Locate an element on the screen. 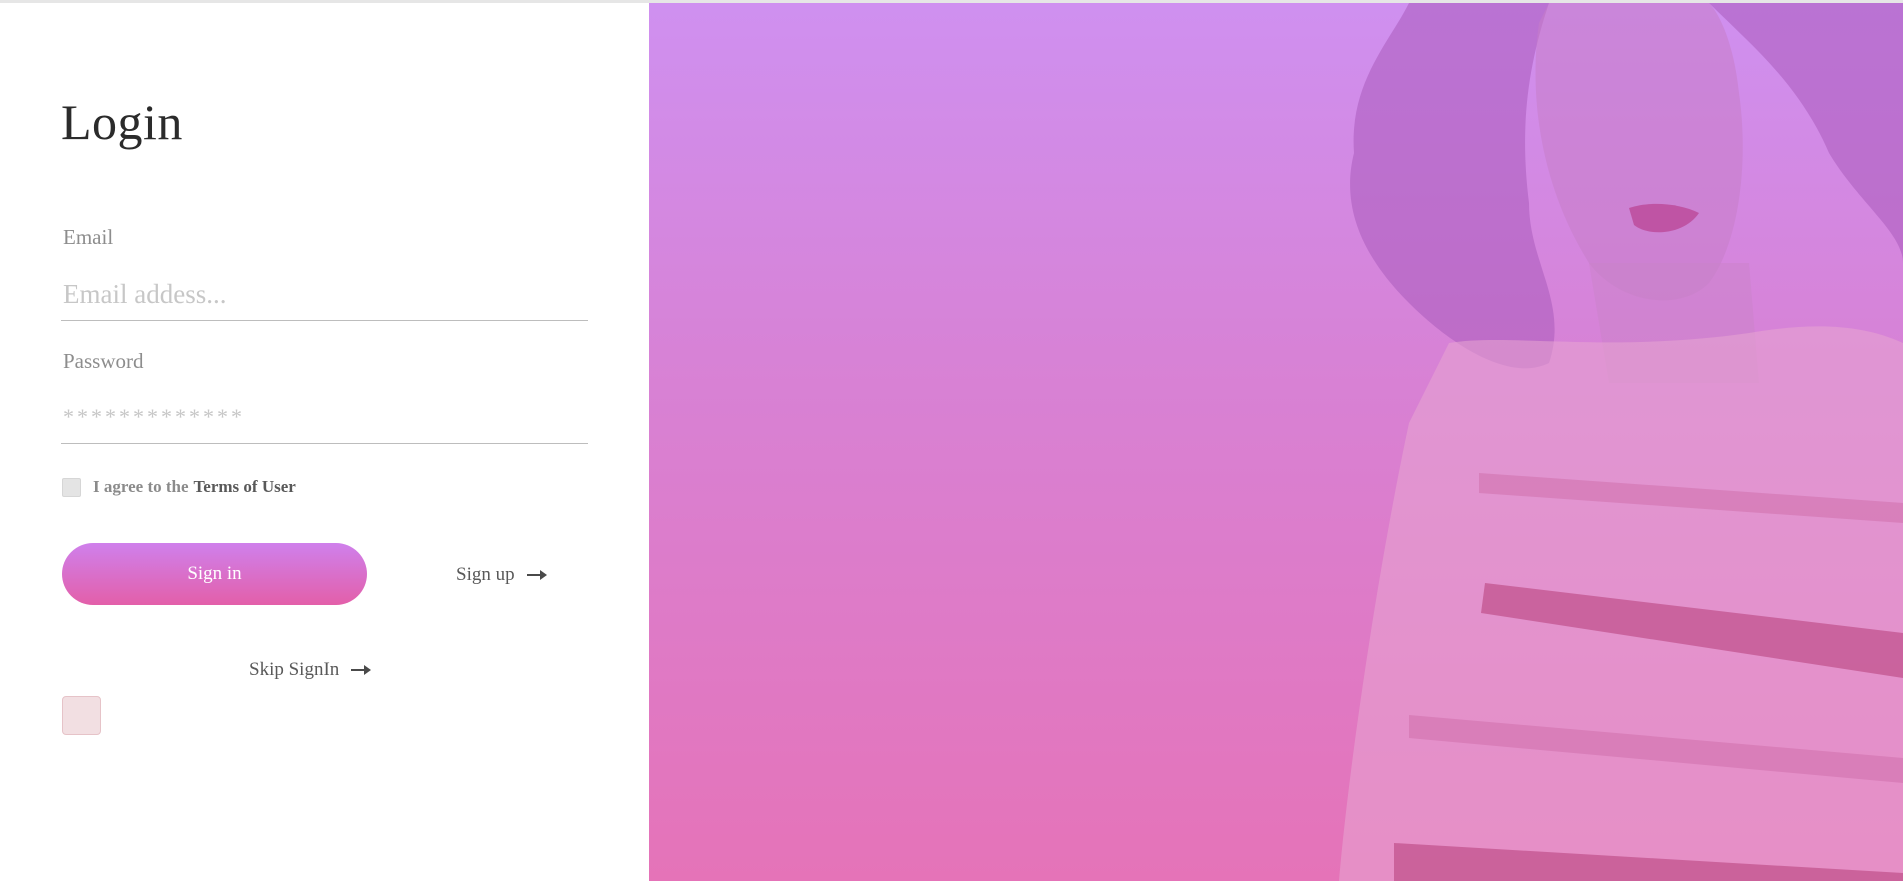 This screenshot has height=881, width=1903. terms-agreement: I agree to the Terms of User is located at coordinates (179, 487).